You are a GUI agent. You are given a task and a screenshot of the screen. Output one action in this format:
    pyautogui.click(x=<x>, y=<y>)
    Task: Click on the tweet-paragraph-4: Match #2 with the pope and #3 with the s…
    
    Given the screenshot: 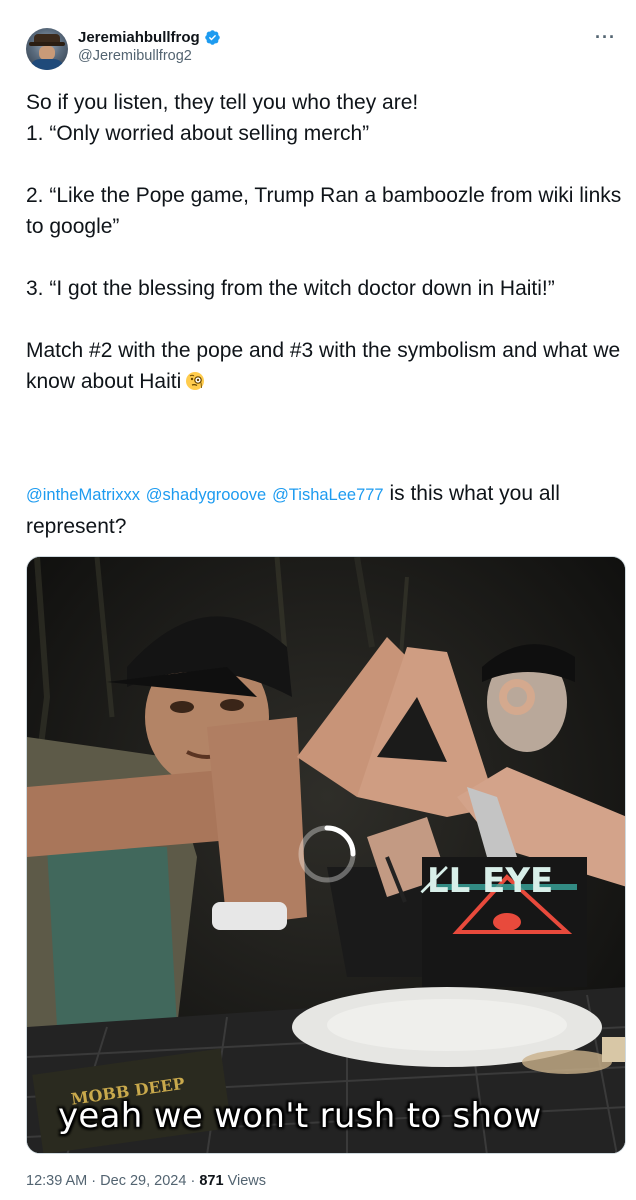 What is the action you would take?
    pyautogui.click(x=326, y=366)
    